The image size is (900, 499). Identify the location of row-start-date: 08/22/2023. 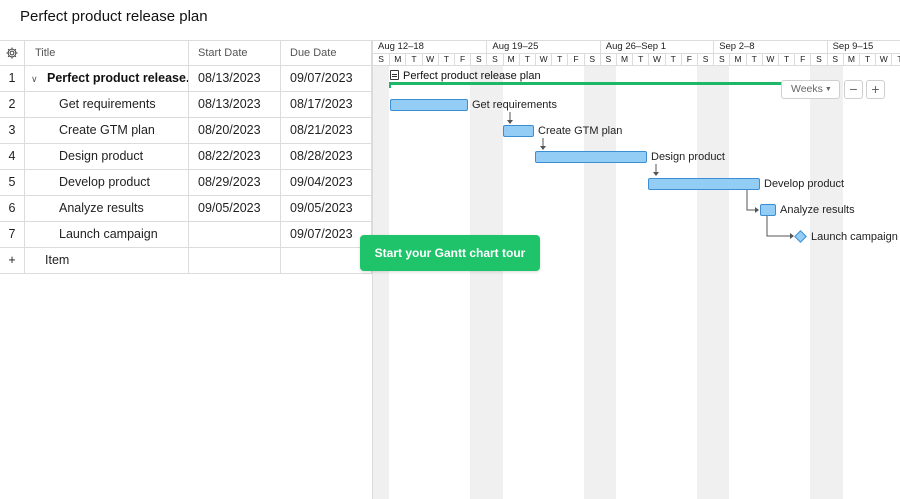
(235, 156).